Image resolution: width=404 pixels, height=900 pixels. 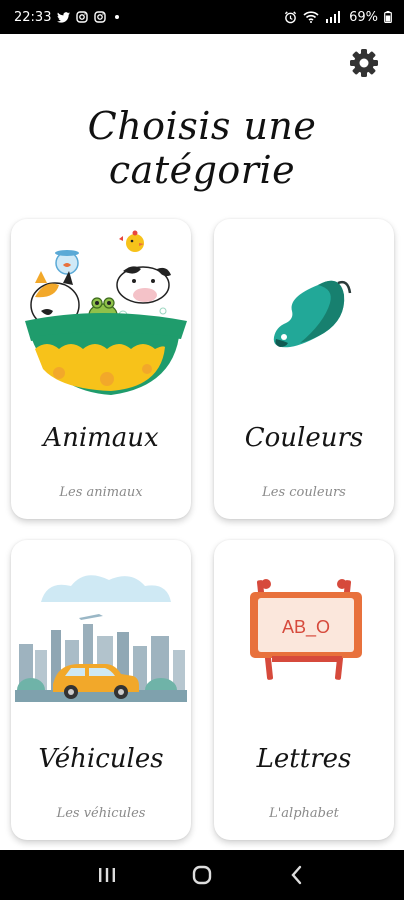 I want to click on card-subtitle: Les animaux, so click(x=101, y=492).